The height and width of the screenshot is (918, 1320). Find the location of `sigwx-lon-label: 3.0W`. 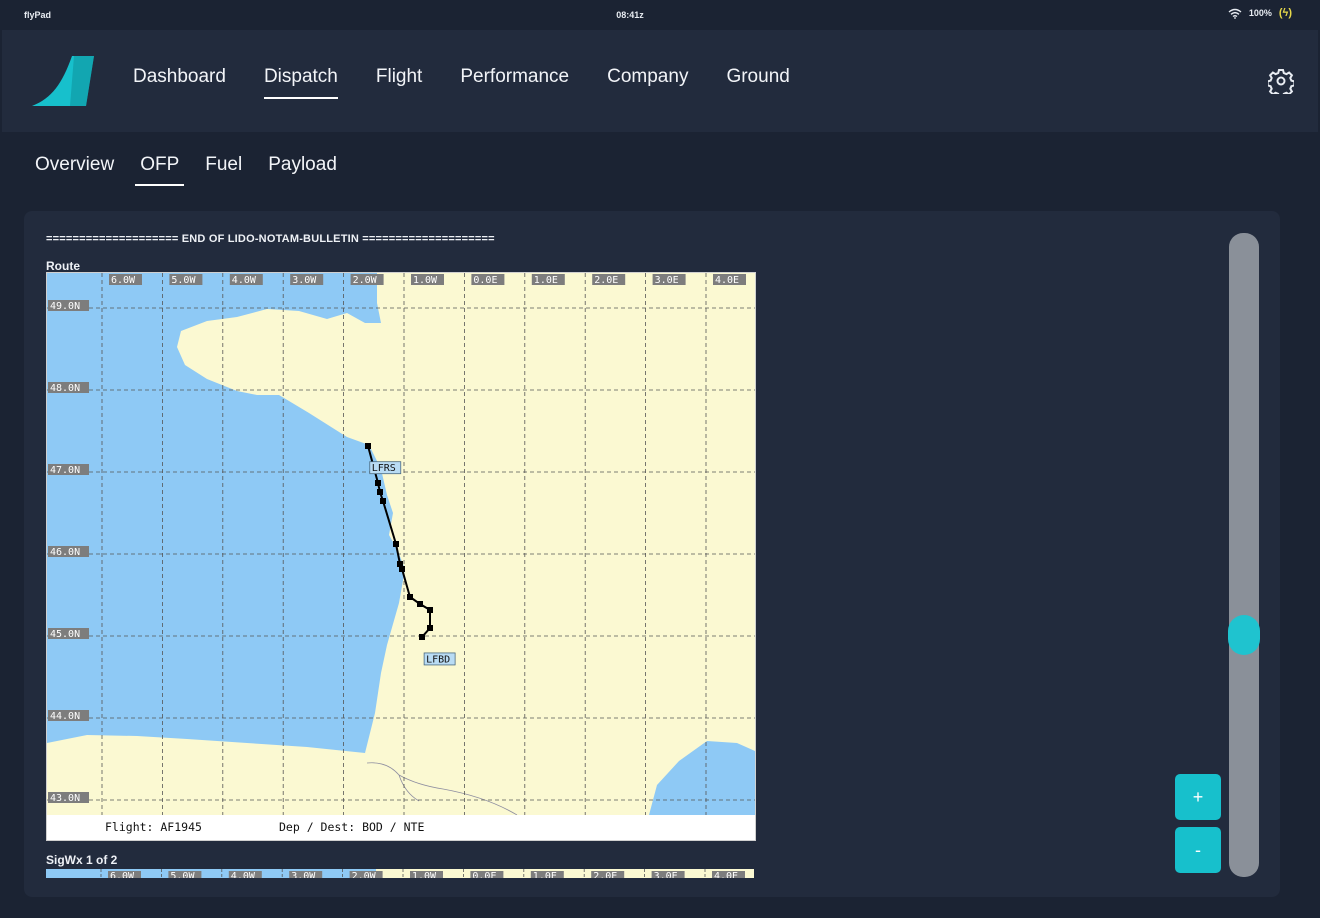

sigwx-lon-label: 3.0W is located at coordinates (303, 874).